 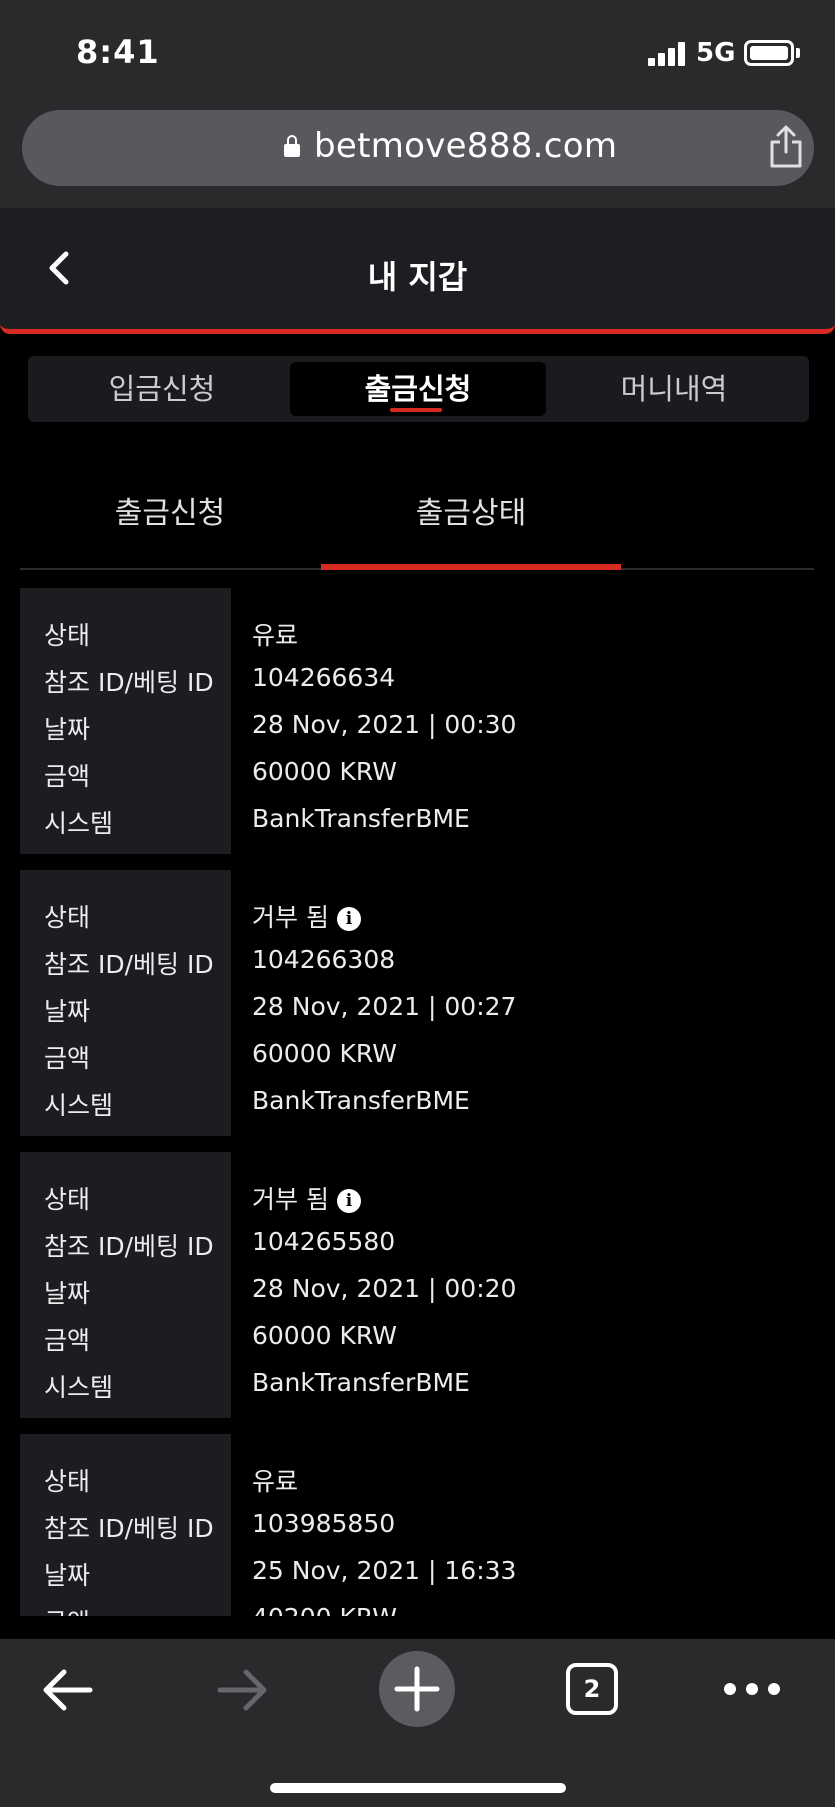 What do you see at coordinates (68, 1690) in the screenshot?
I see `back-arrow-icon` at bounding box center [68, 1690].